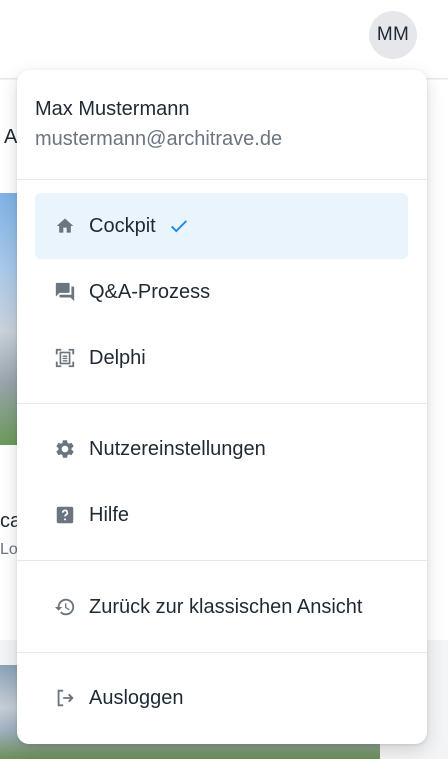  Describe the element at coordinates (226, 606) in the screenshot. I see `menu-item-label: Zurück zur klassischen Ansicht` at that location.